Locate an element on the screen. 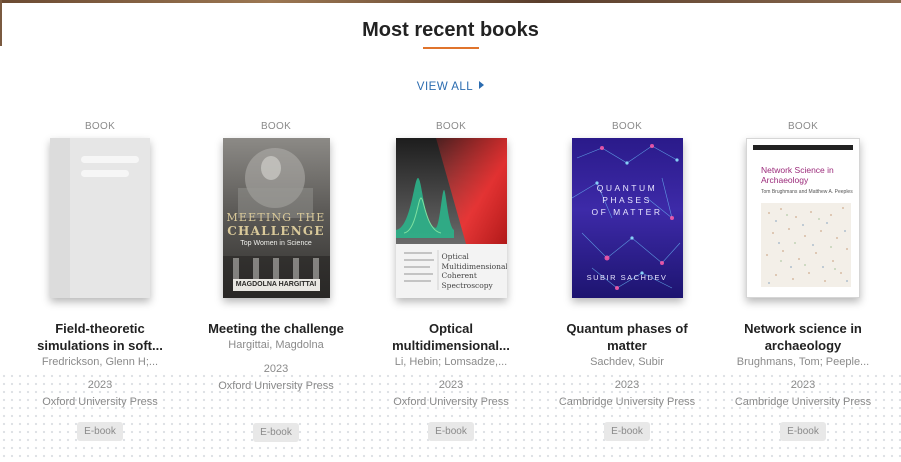 The width and height of the screenshot is (901, 462). book-title: Meeting the challenge is located at coordinates (276, 328).